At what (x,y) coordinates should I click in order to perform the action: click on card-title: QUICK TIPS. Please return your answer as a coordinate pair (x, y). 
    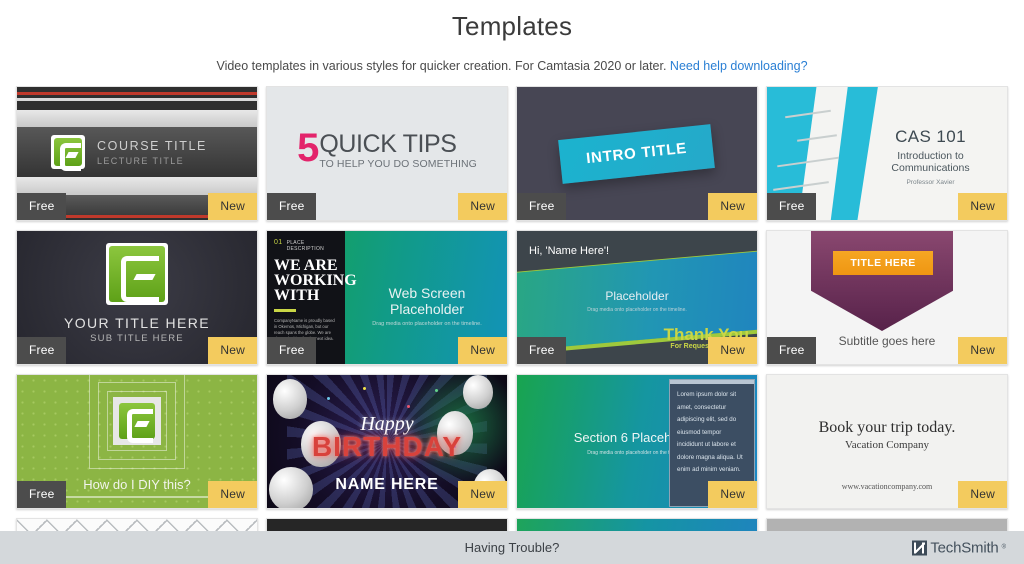
    Looking at the image, I should click on (388, 144).